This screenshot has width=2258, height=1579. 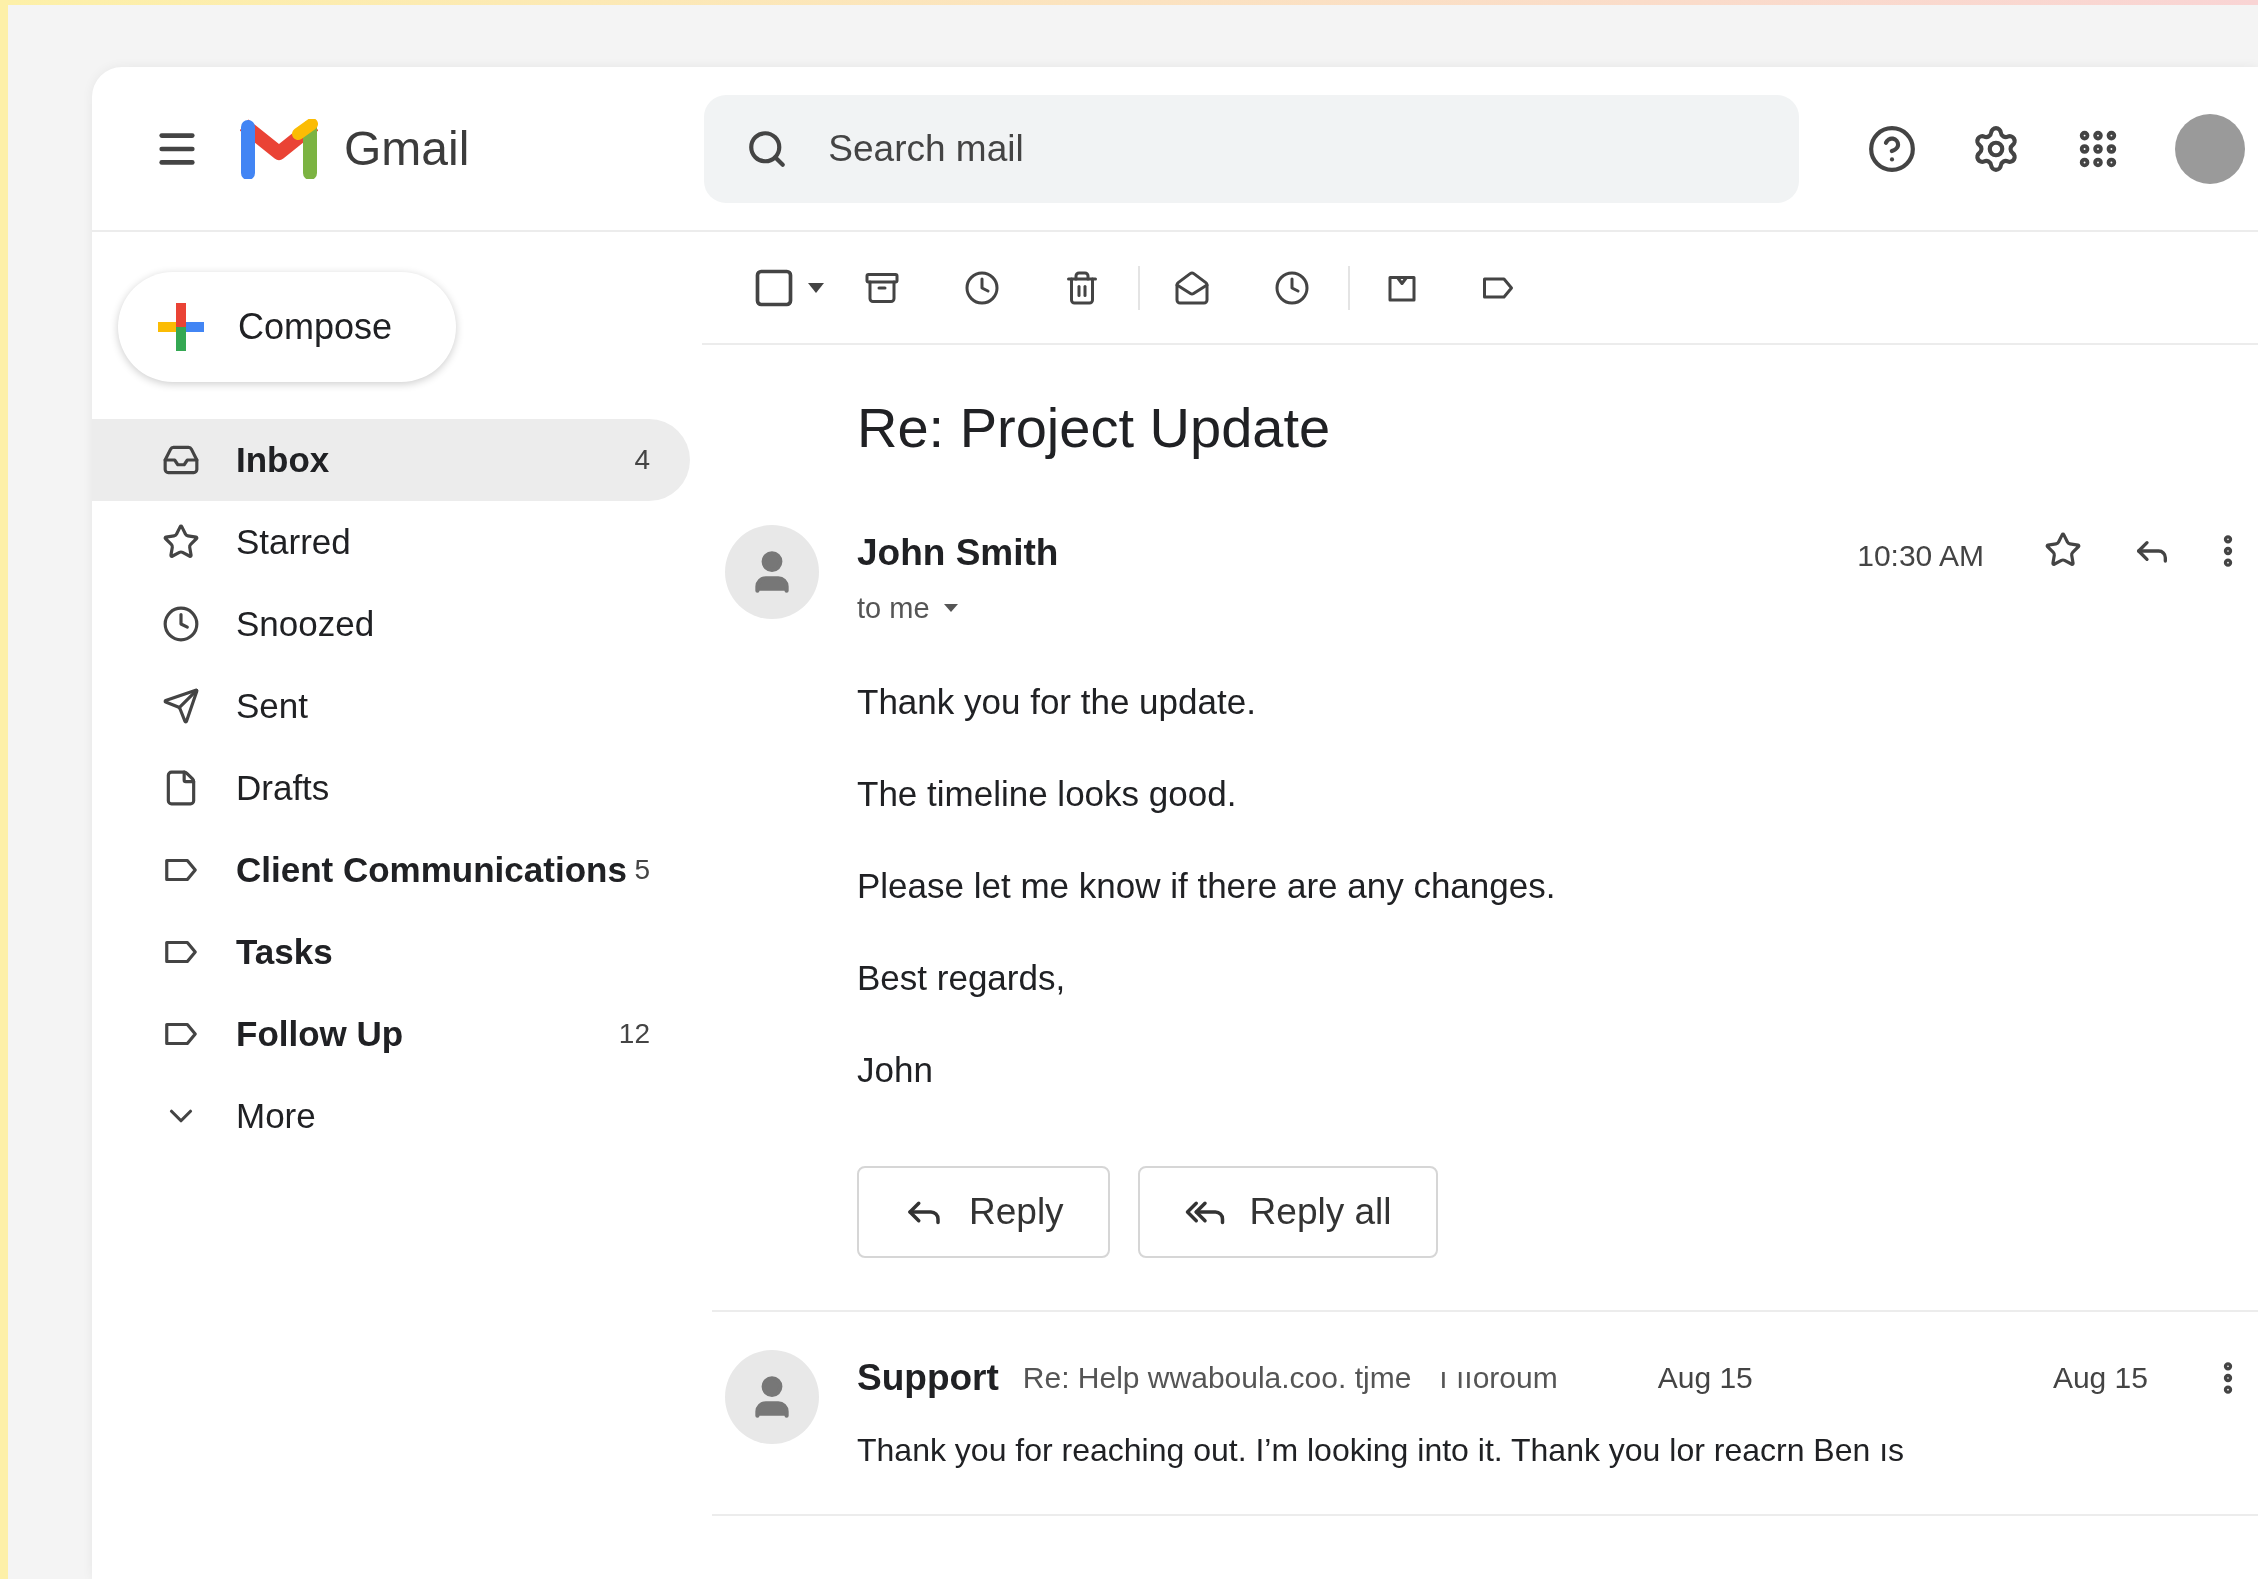 What do you see at coordinates (1892, 148) in the screenshot?
I see `help-icon` at bounding box center [1892, 148].